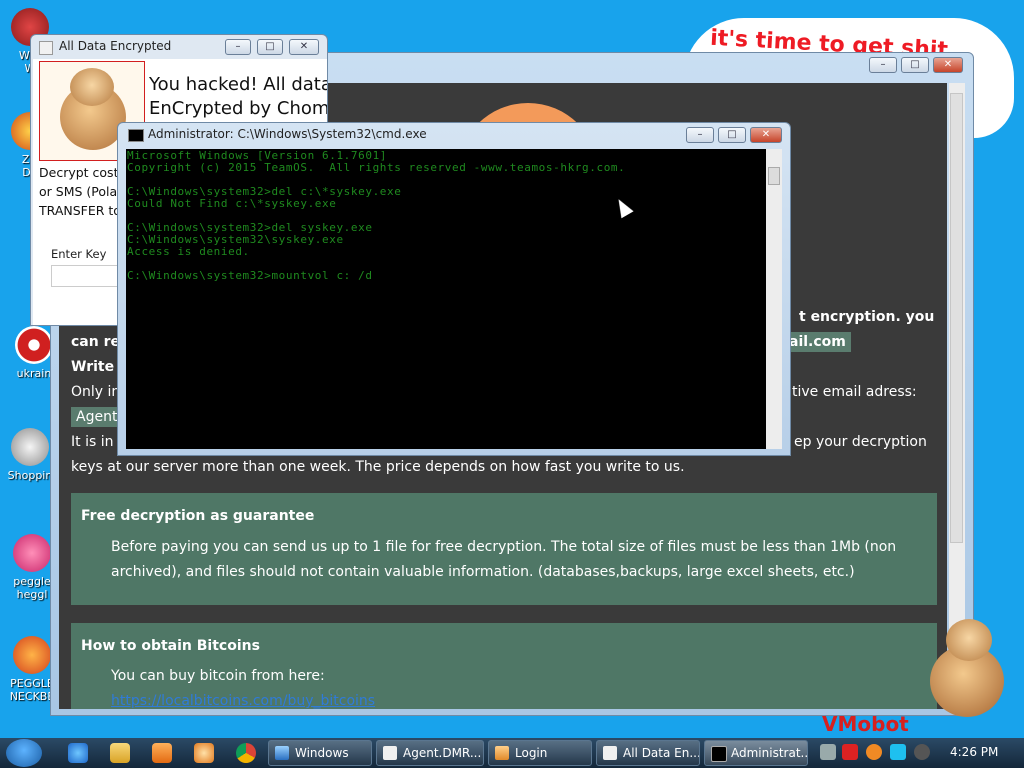 This screenshot has height=768, width=1024. I want to click on internet-explorer-icon, so click(78, 753).